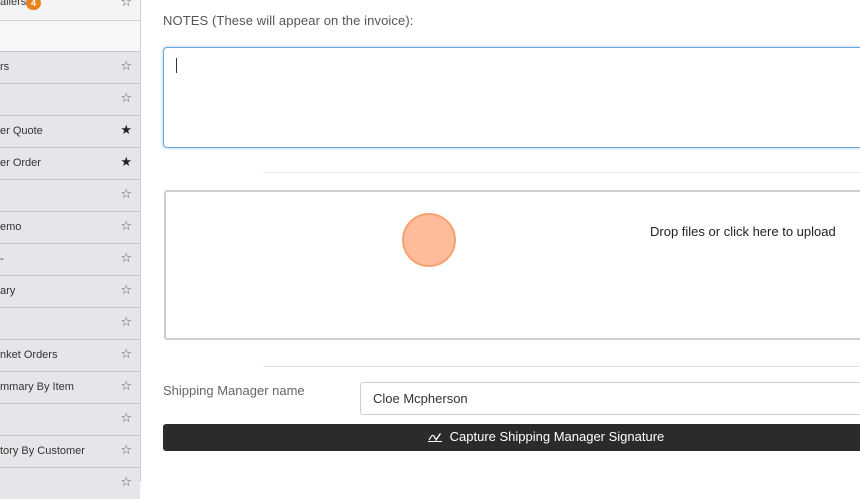  Describe the element at coordinates (70, 131) in the screenshot. I see `sidebar-item: er Quote ★` at that location.